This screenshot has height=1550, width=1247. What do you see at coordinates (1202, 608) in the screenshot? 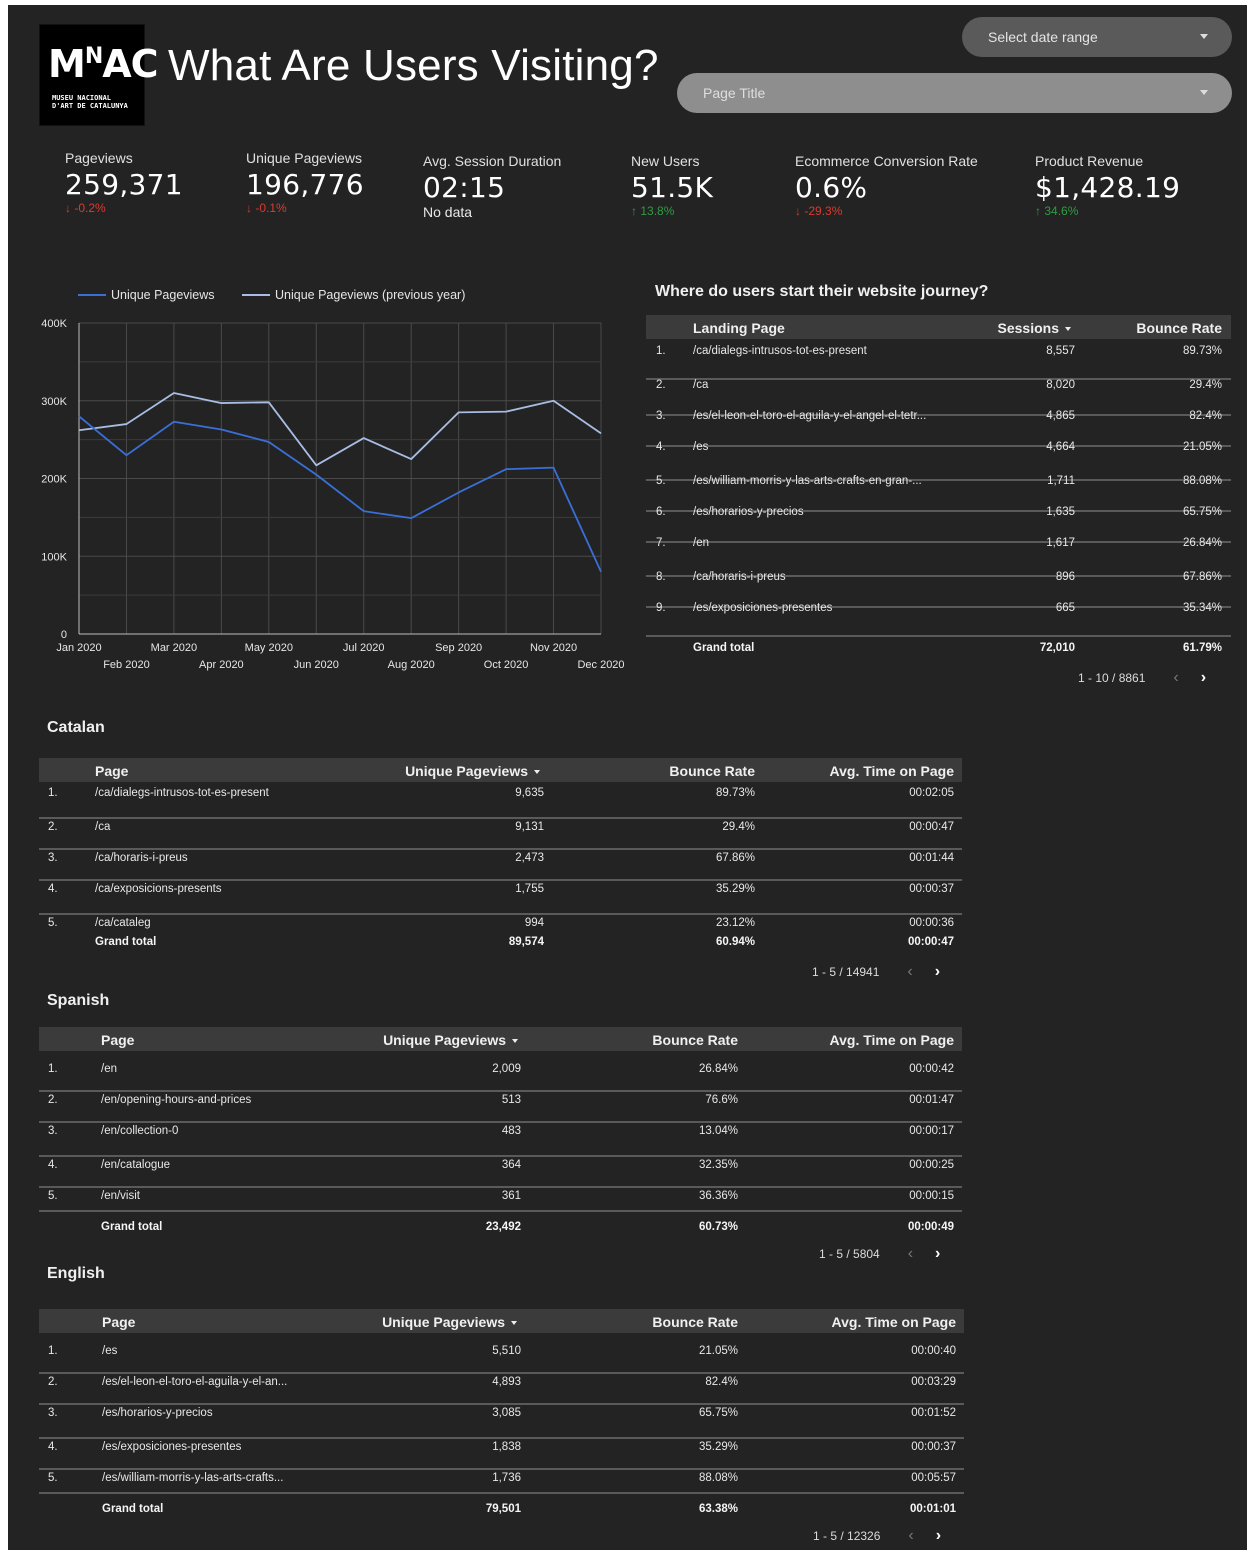
I see `bounce-rate-cell: 35.34%` at bounding box center [1202, 608].